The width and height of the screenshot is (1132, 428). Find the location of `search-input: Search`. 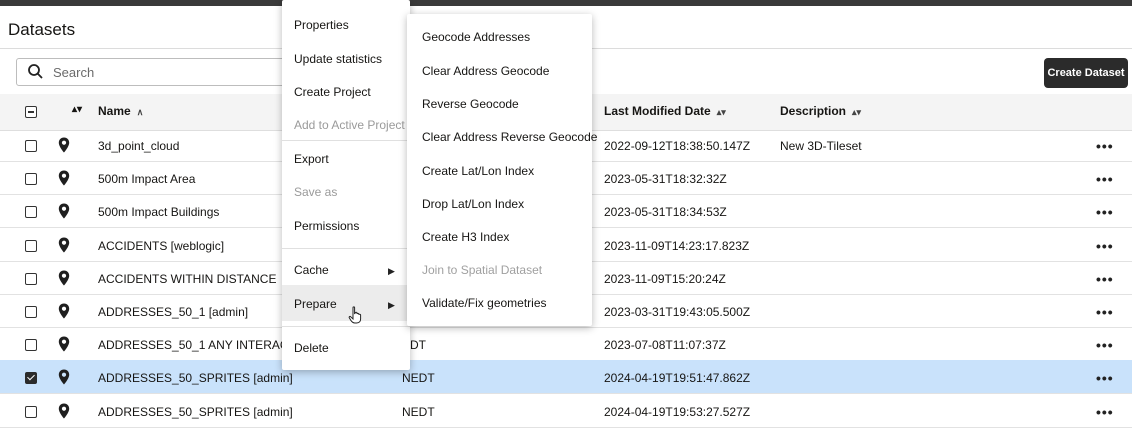

search-input: Search is located at coordinates (151, 72).